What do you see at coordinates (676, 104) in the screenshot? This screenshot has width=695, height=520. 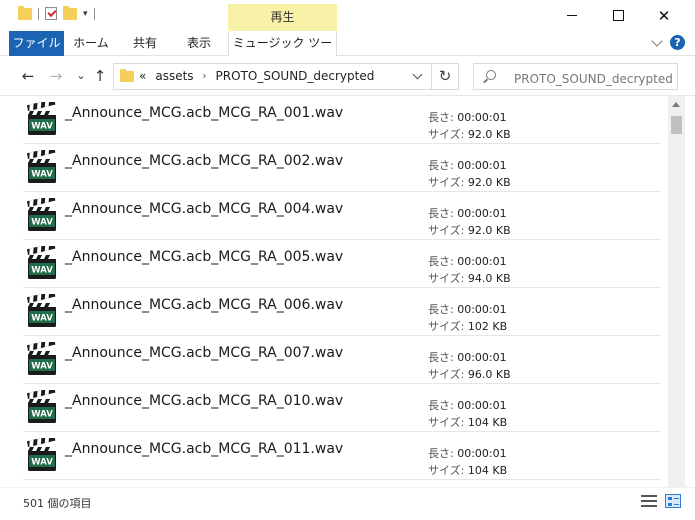 I see `scroll-up-arrow-icon` at bounding box center [676, 104].